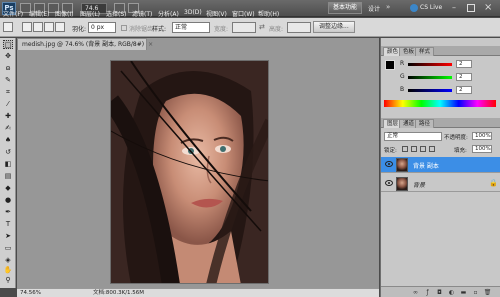 The height and width of the screenshot is (297, 500). I want to click on tab-paths: 路径, so click(425, 123).